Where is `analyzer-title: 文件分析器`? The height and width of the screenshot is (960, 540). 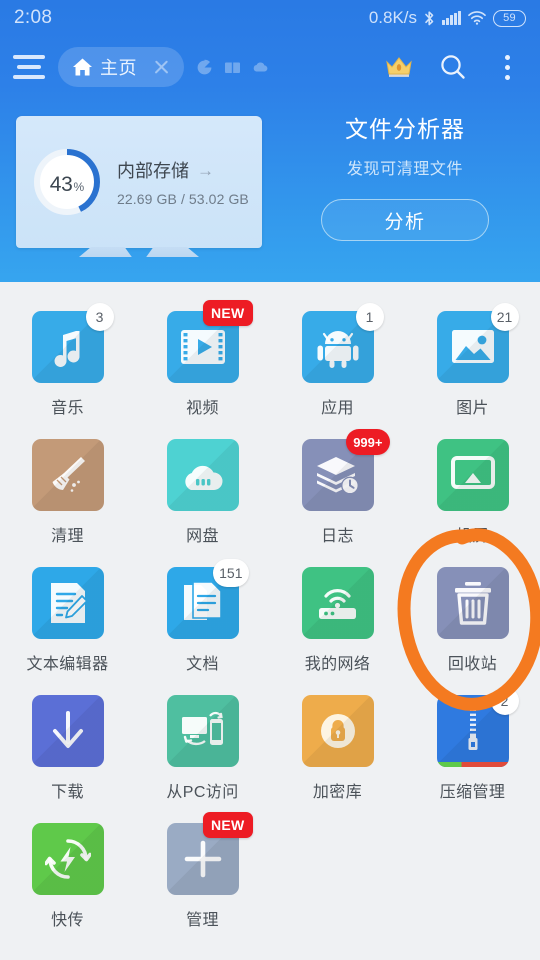 analyzer-title: 文件分析器 is located at coordinates (405, 129).